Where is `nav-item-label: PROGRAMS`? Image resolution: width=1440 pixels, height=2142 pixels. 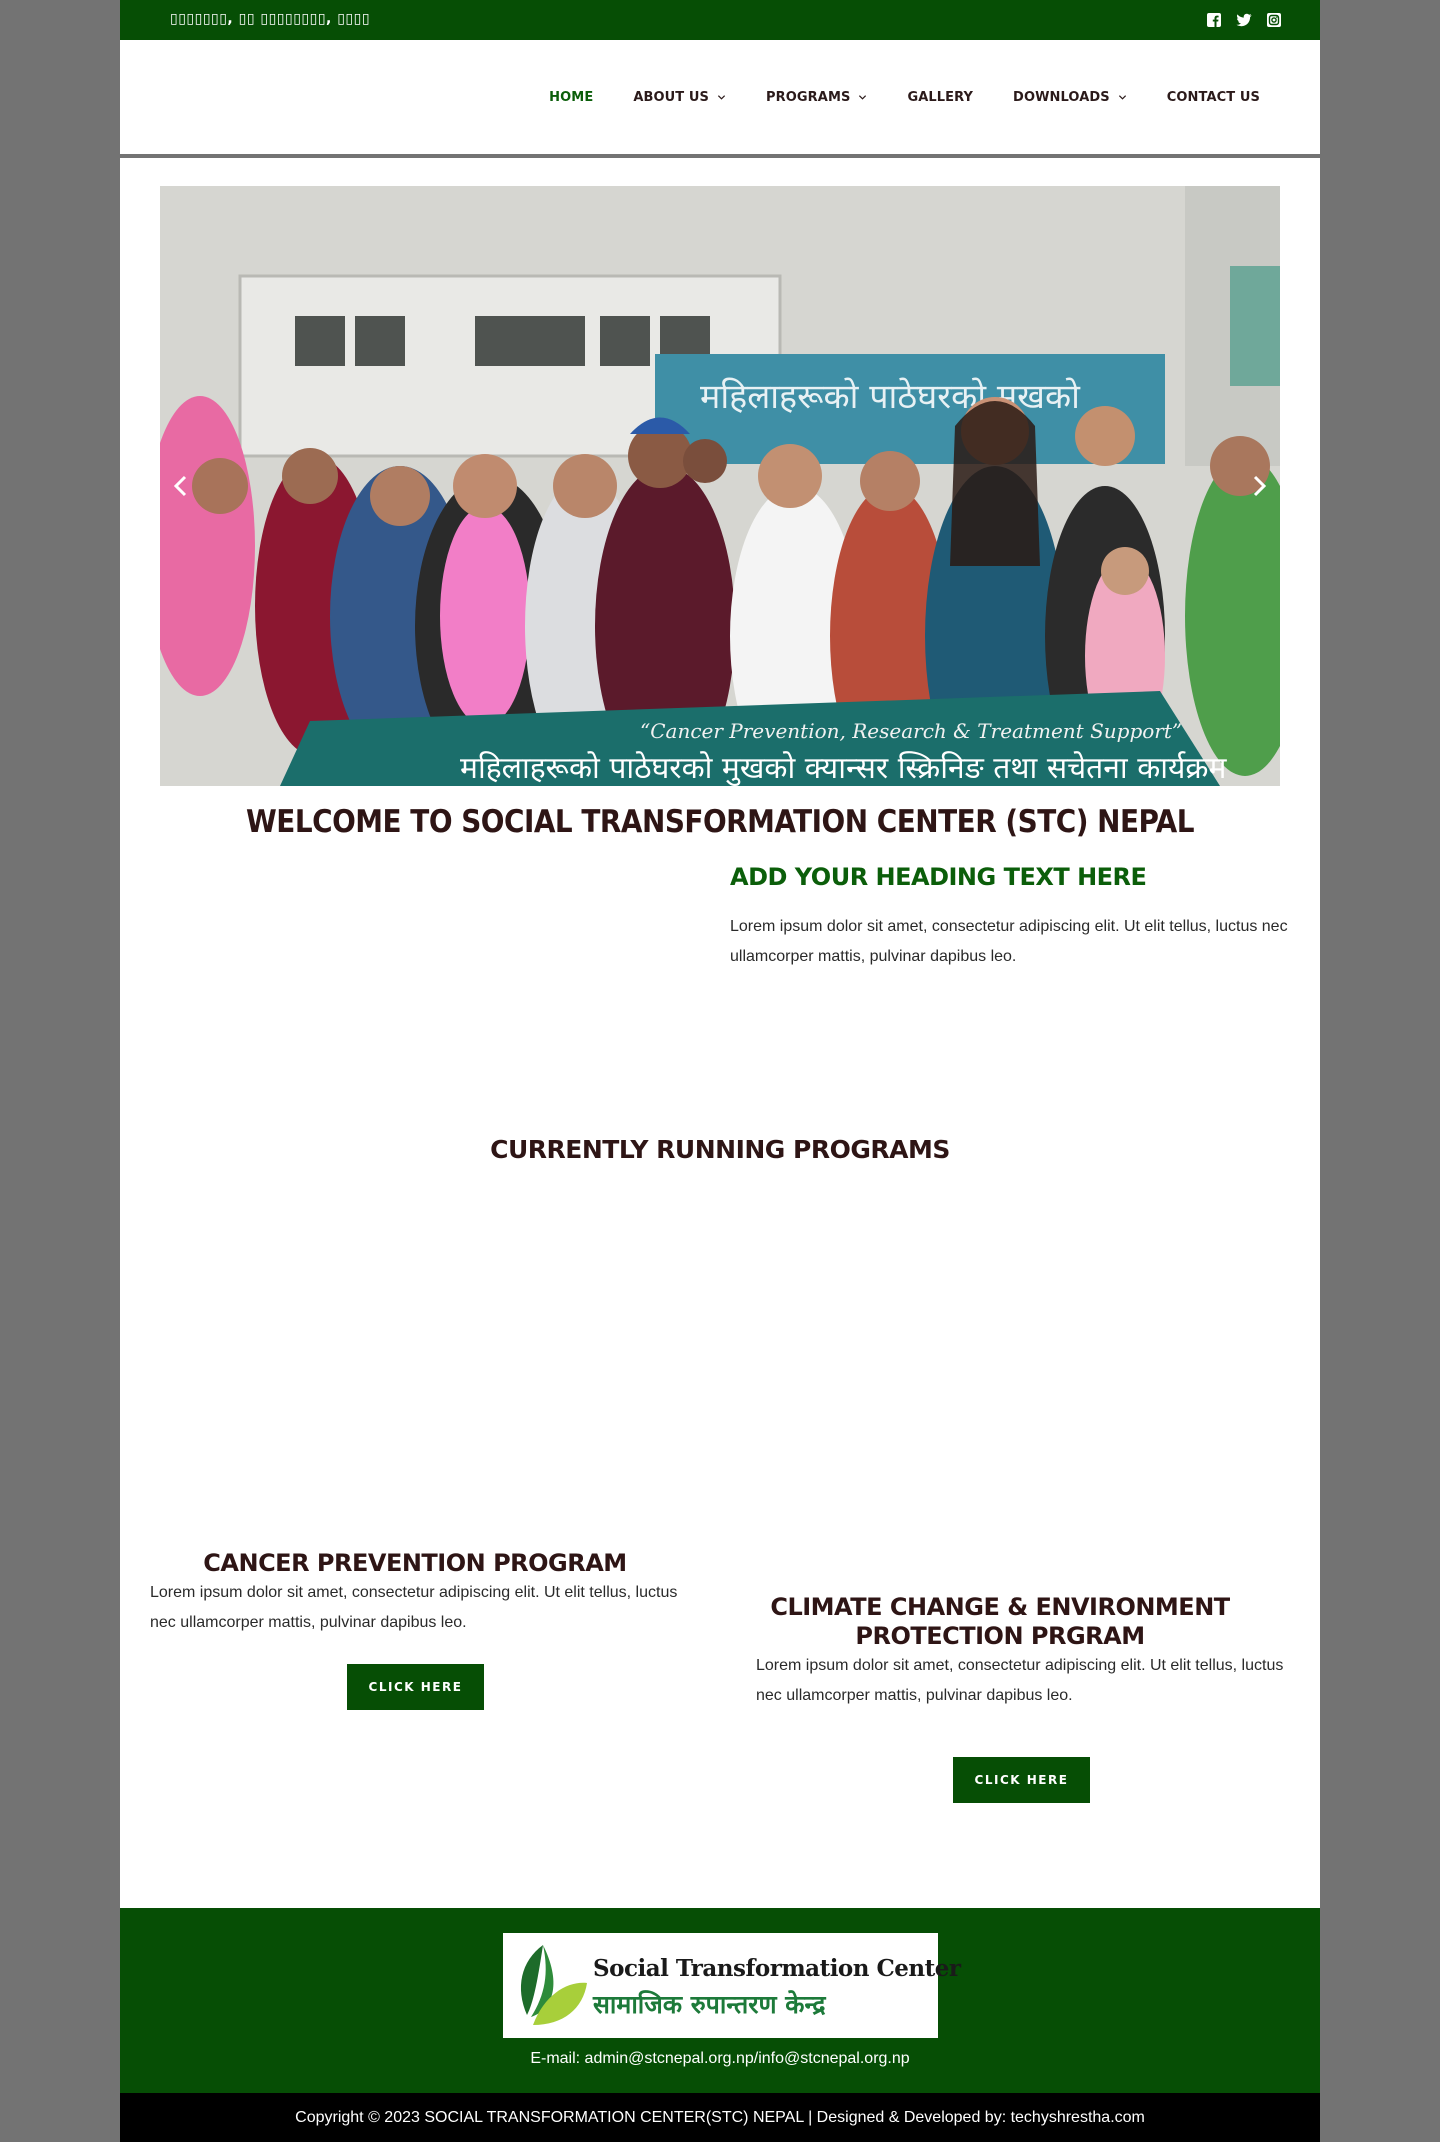
nav-item-label: PROGRAMS is located at coordinates (808, 97).